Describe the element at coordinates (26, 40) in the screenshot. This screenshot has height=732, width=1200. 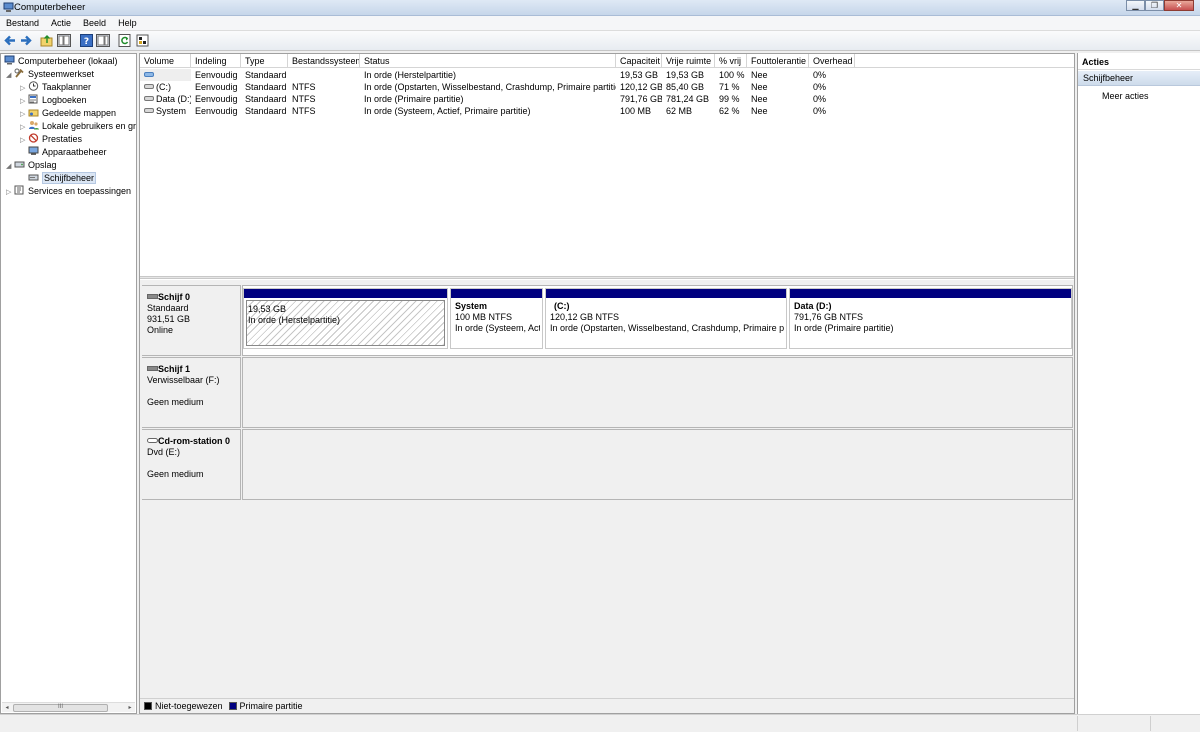
I see `forward-arrow-icon` at that location.